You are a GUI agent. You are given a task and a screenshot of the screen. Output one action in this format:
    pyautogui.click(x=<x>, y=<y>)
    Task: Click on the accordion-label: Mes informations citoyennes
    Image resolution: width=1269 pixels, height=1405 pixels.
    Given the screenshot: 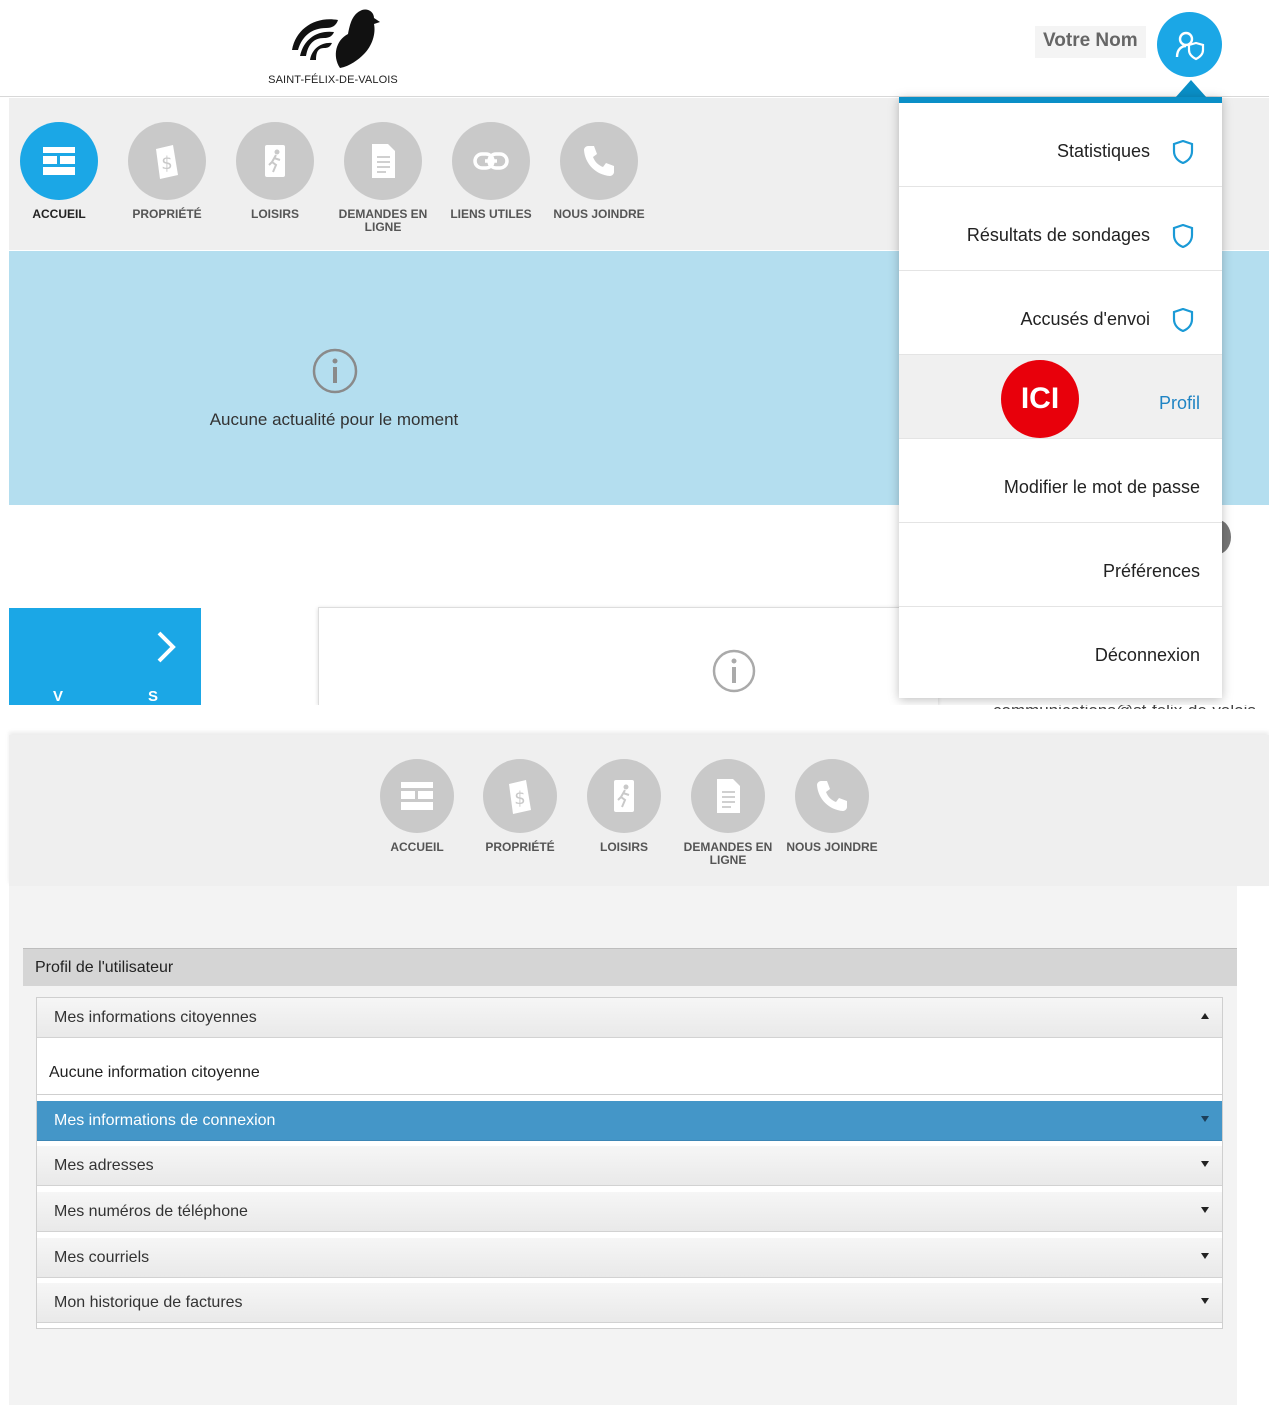 What is the action you would take?
    pyautogui.click(x=155, y=1017)
    